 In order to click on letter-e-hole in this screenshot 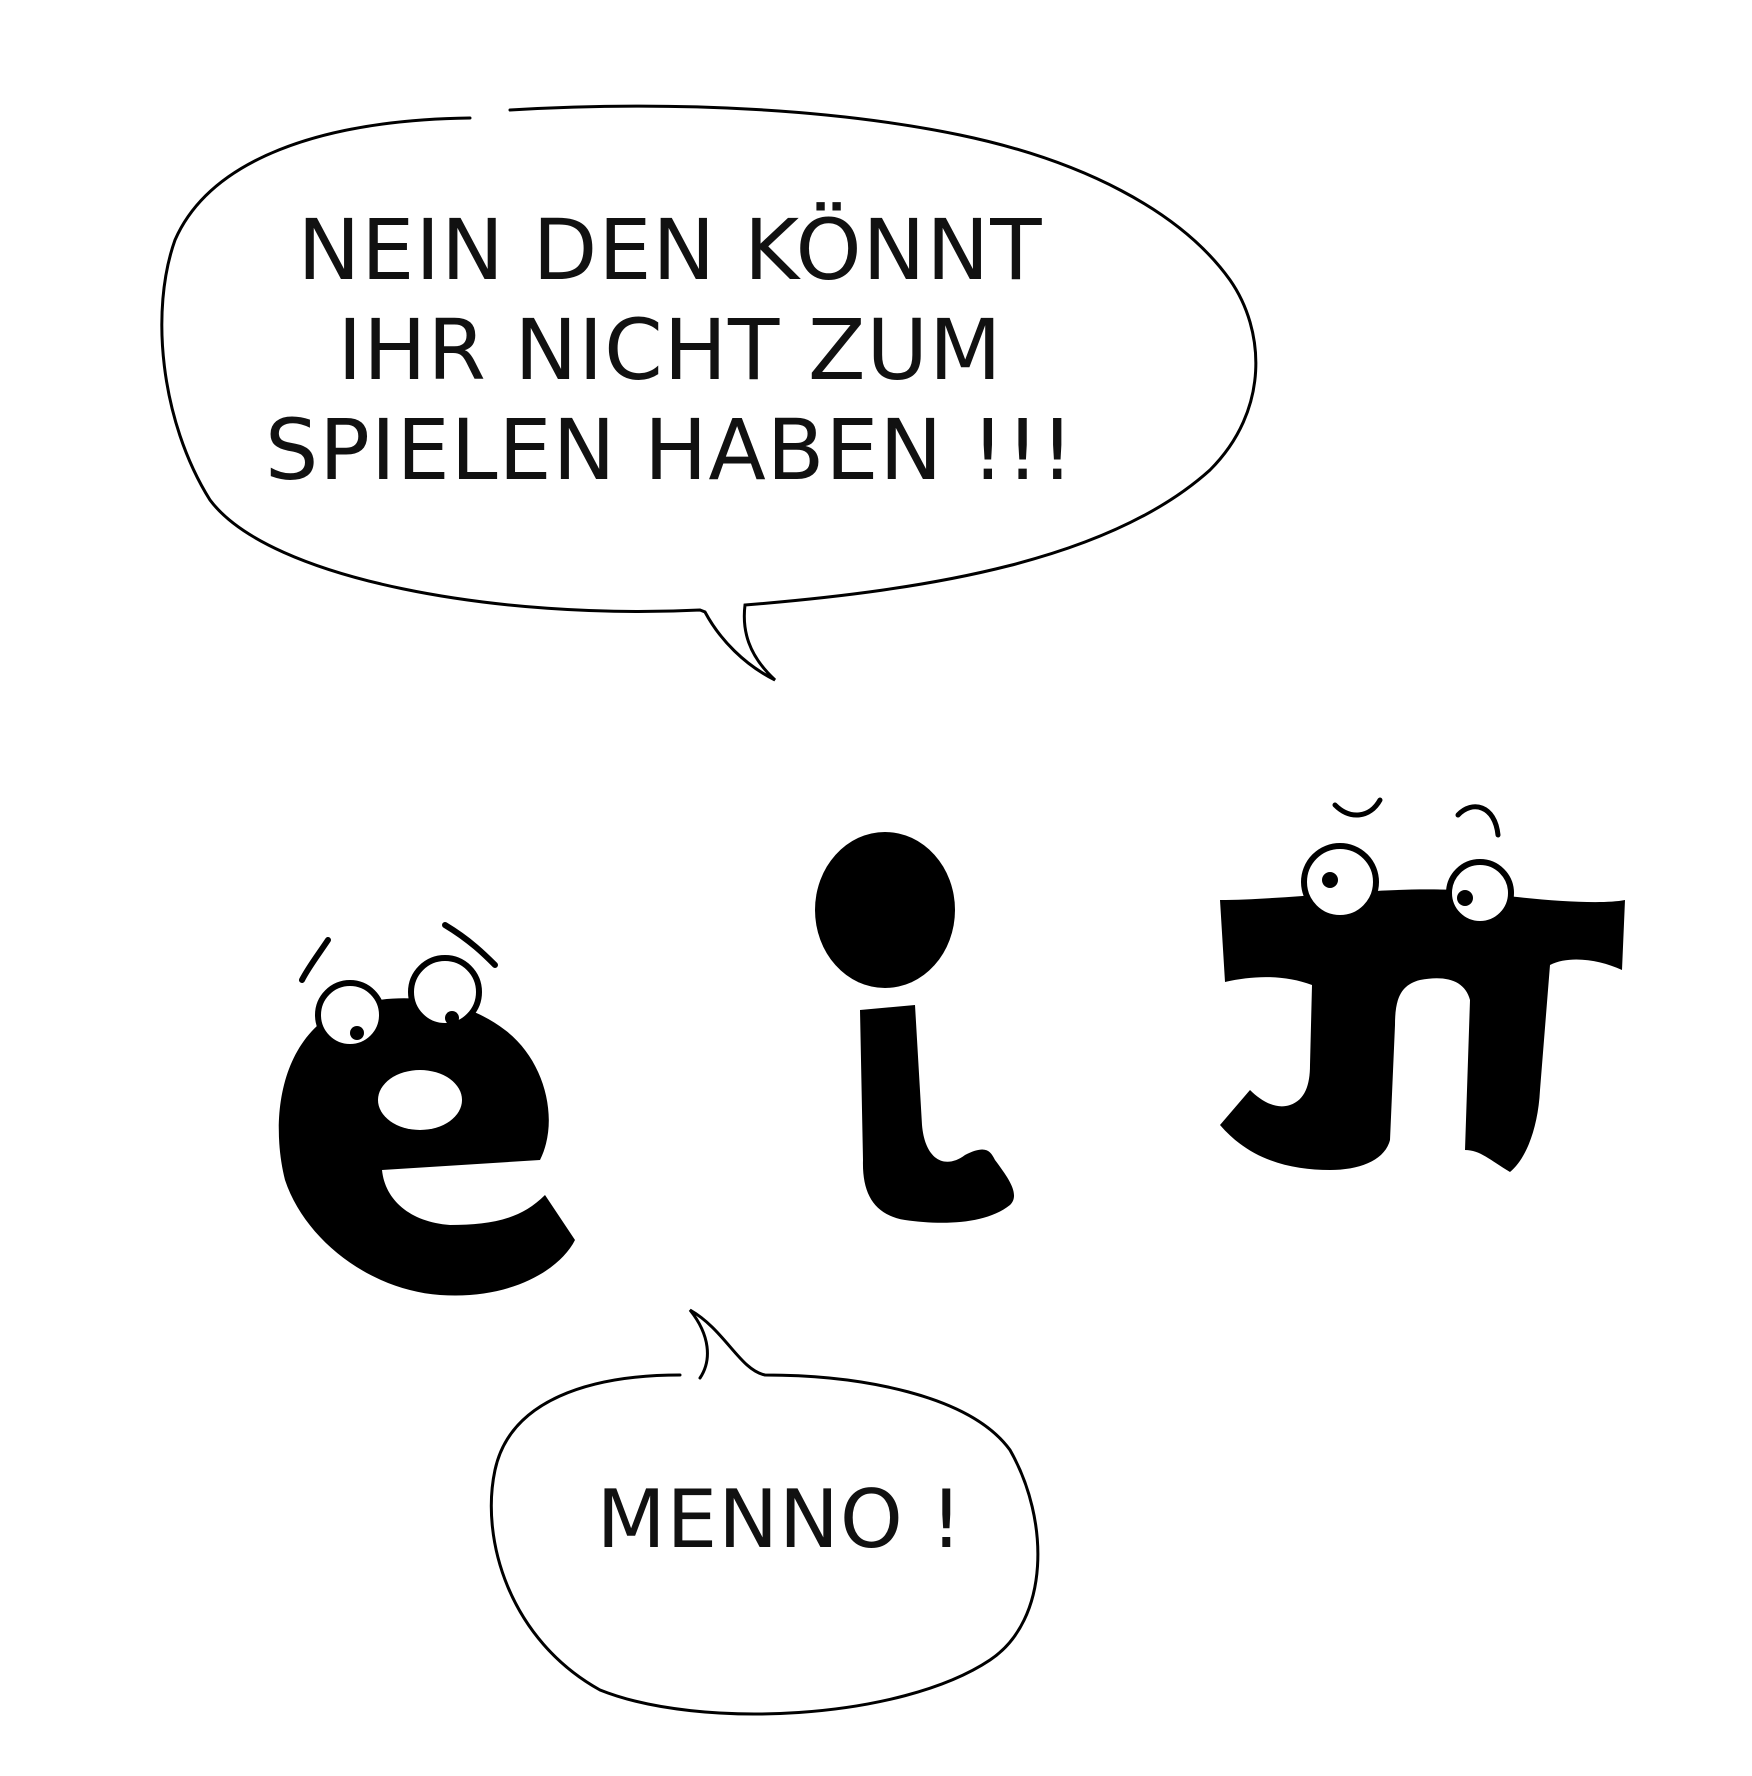, I will do `click(420, 1100)`.